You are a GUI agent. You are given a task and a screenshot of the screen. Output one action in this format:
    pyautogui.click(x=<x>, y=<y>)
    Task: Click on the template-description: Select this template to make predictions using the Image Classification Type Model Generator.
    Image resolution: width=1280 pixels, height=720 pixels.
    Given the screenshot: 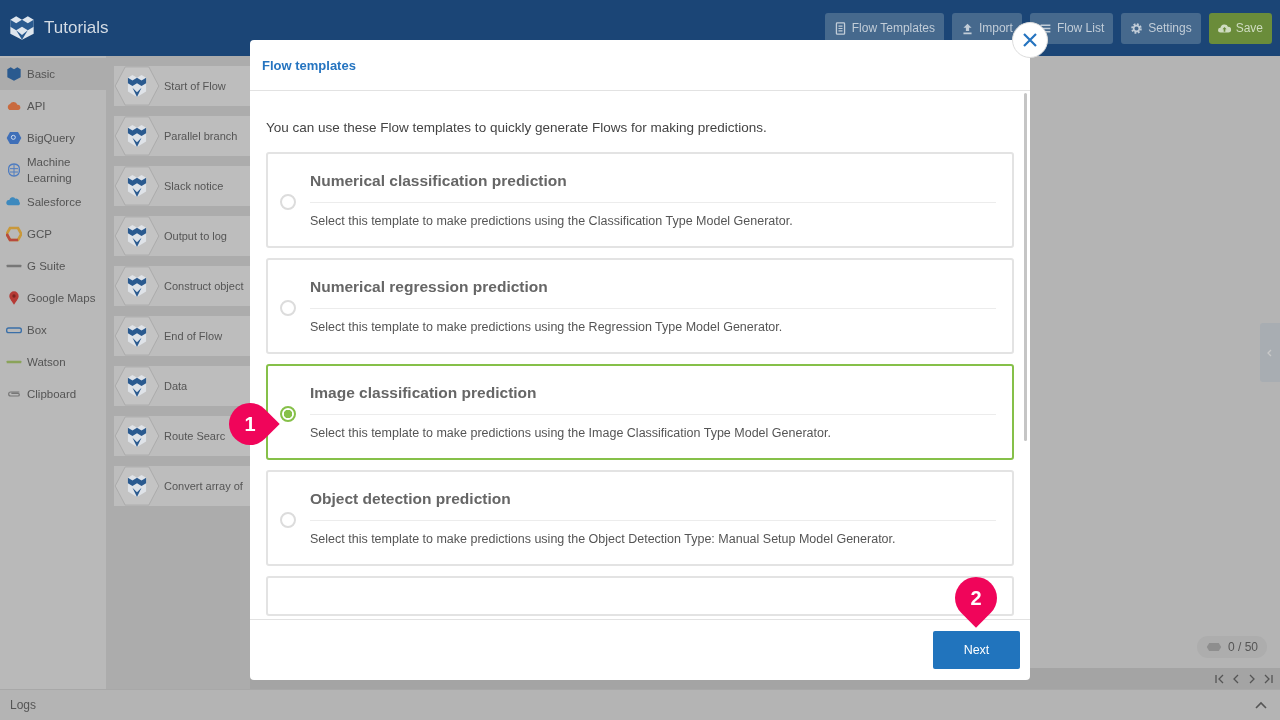 What is the action you would take?
    pyautogui.click(x=571, y=433)
    